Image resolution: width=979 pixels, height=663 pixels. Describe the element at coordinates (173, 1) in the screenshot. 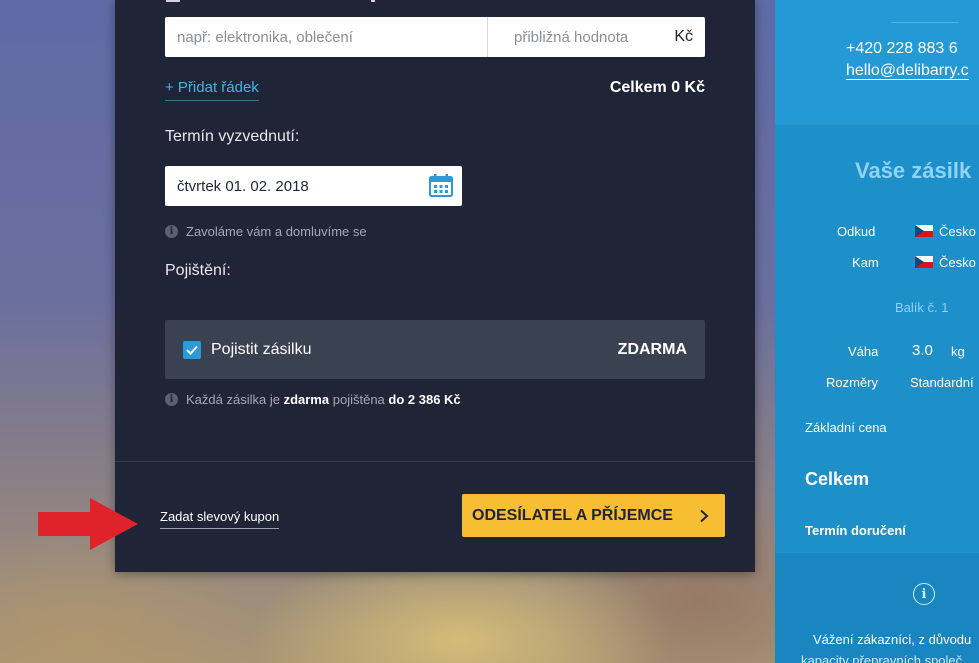

I see `partial-checkbox-edge` at that location.